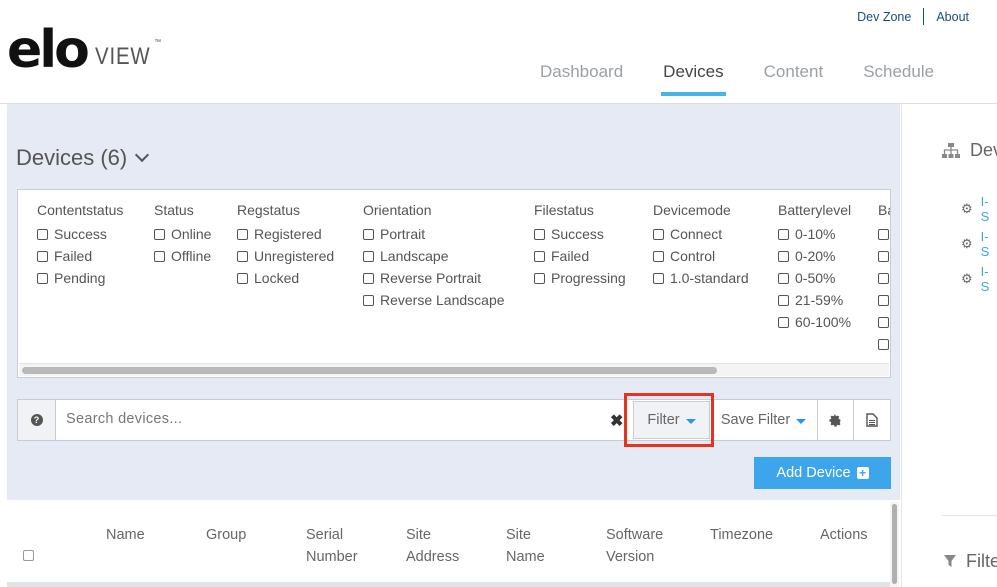  Describe the element at coordinates (28, 555) in the screenshot. I see `select-all-checkbox` at that location.